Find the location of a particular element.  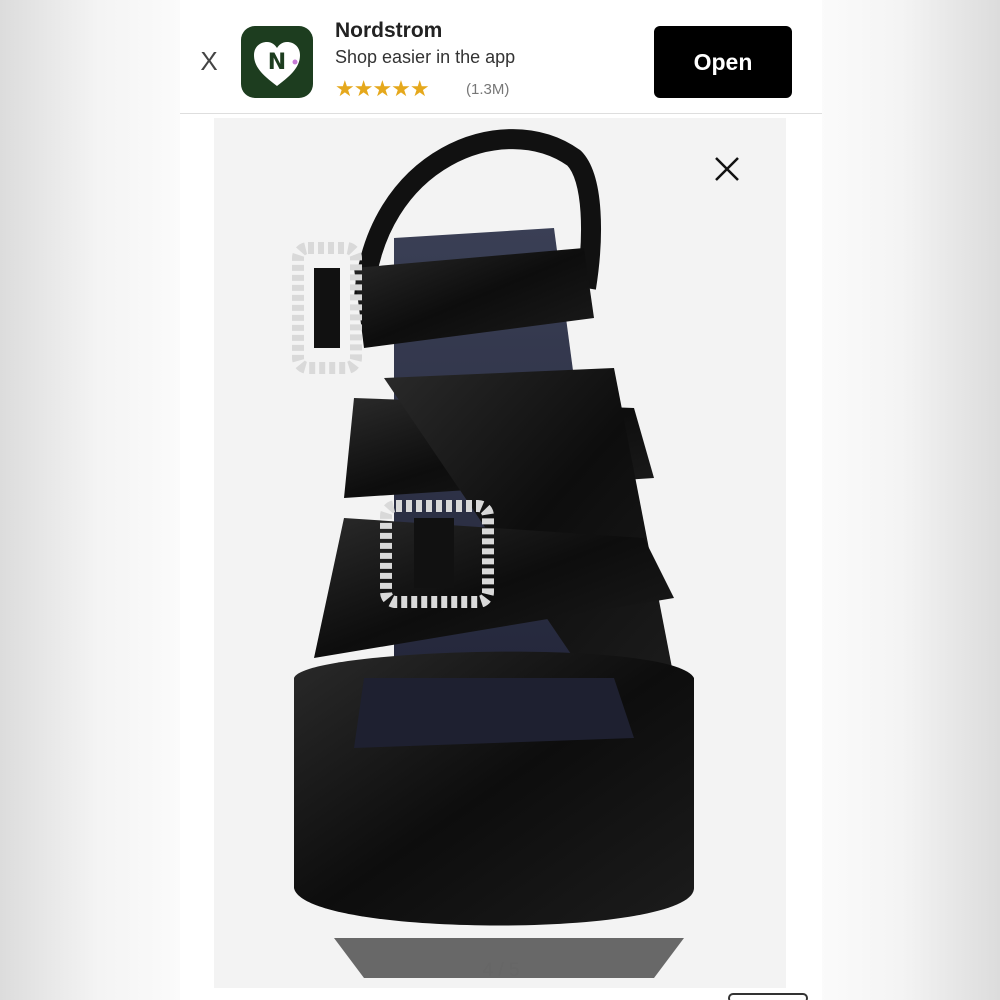

buckle-upper is located at coordinates (327, 308).